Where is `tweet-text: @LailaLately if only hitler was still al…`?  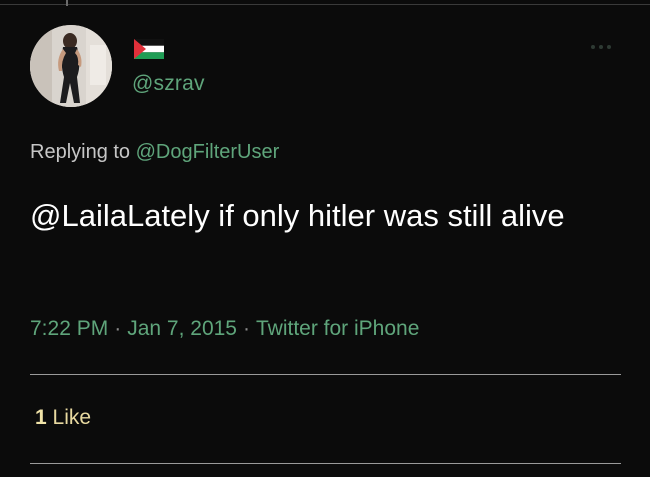
tweet-text: @LailaLately if only hitler was still al… is located at coordinates (297, 215).